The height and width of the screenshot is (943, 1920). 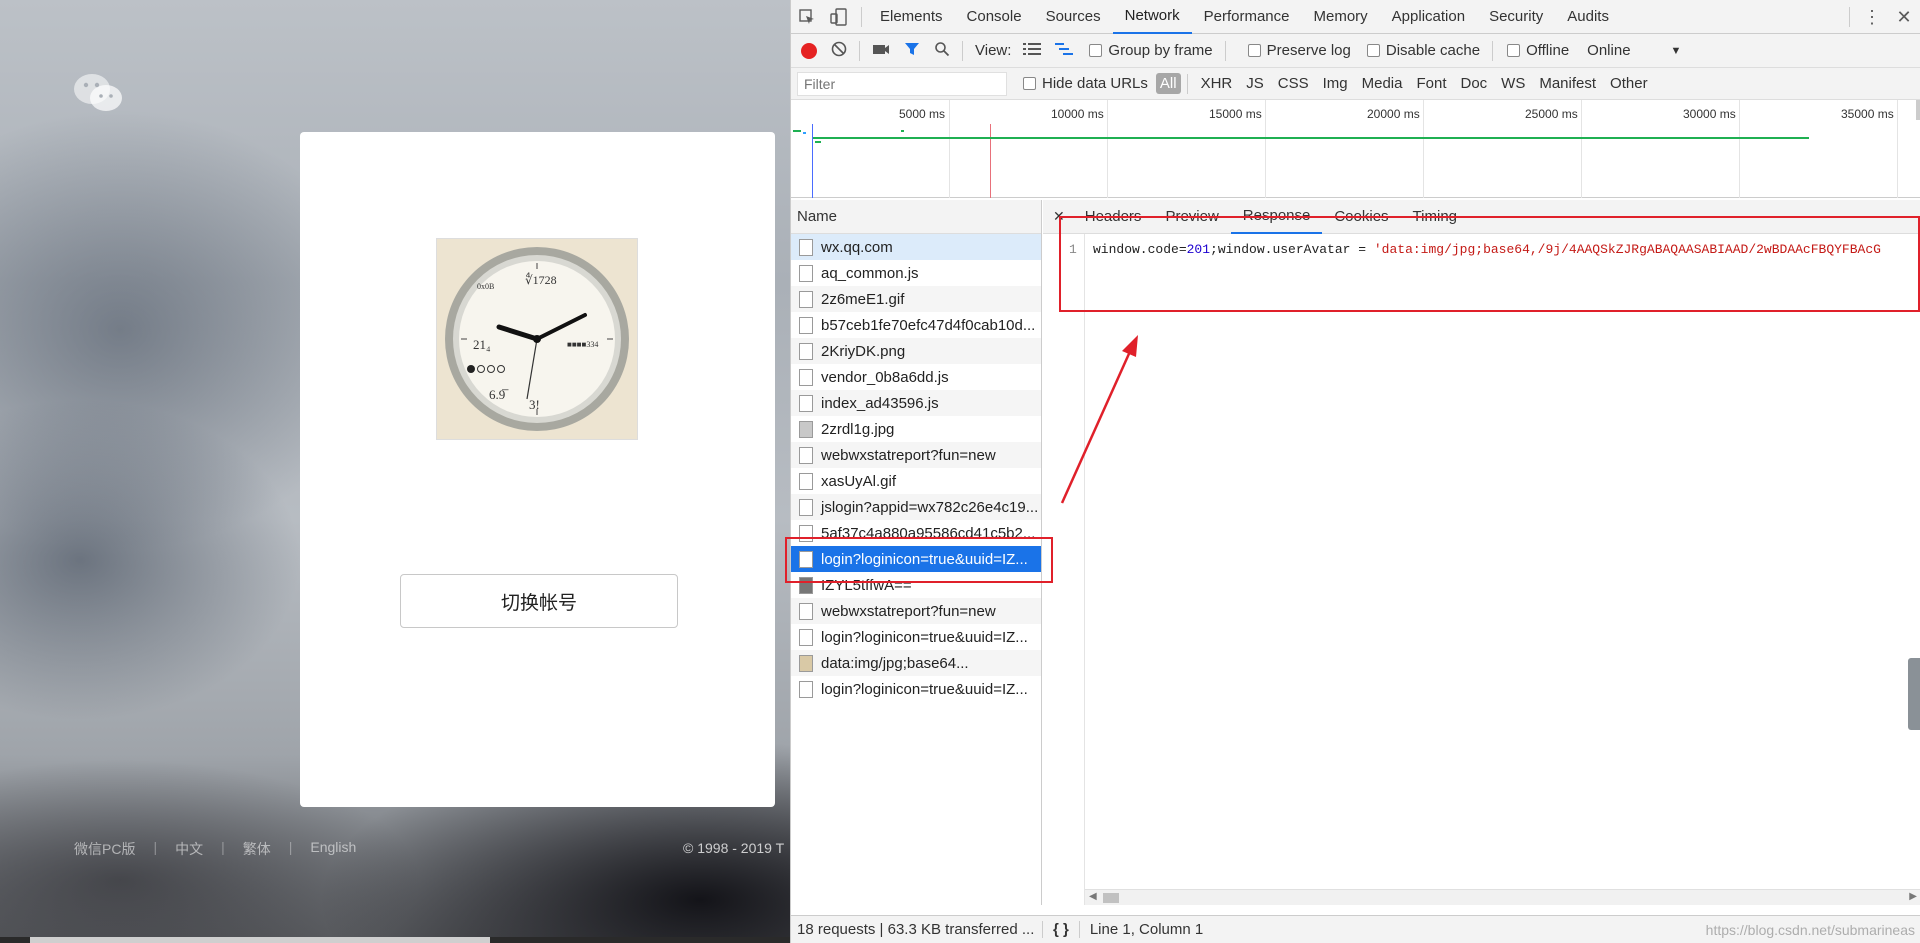 I want to click on filter-type-font: Font, so click(x=1431, y=83).